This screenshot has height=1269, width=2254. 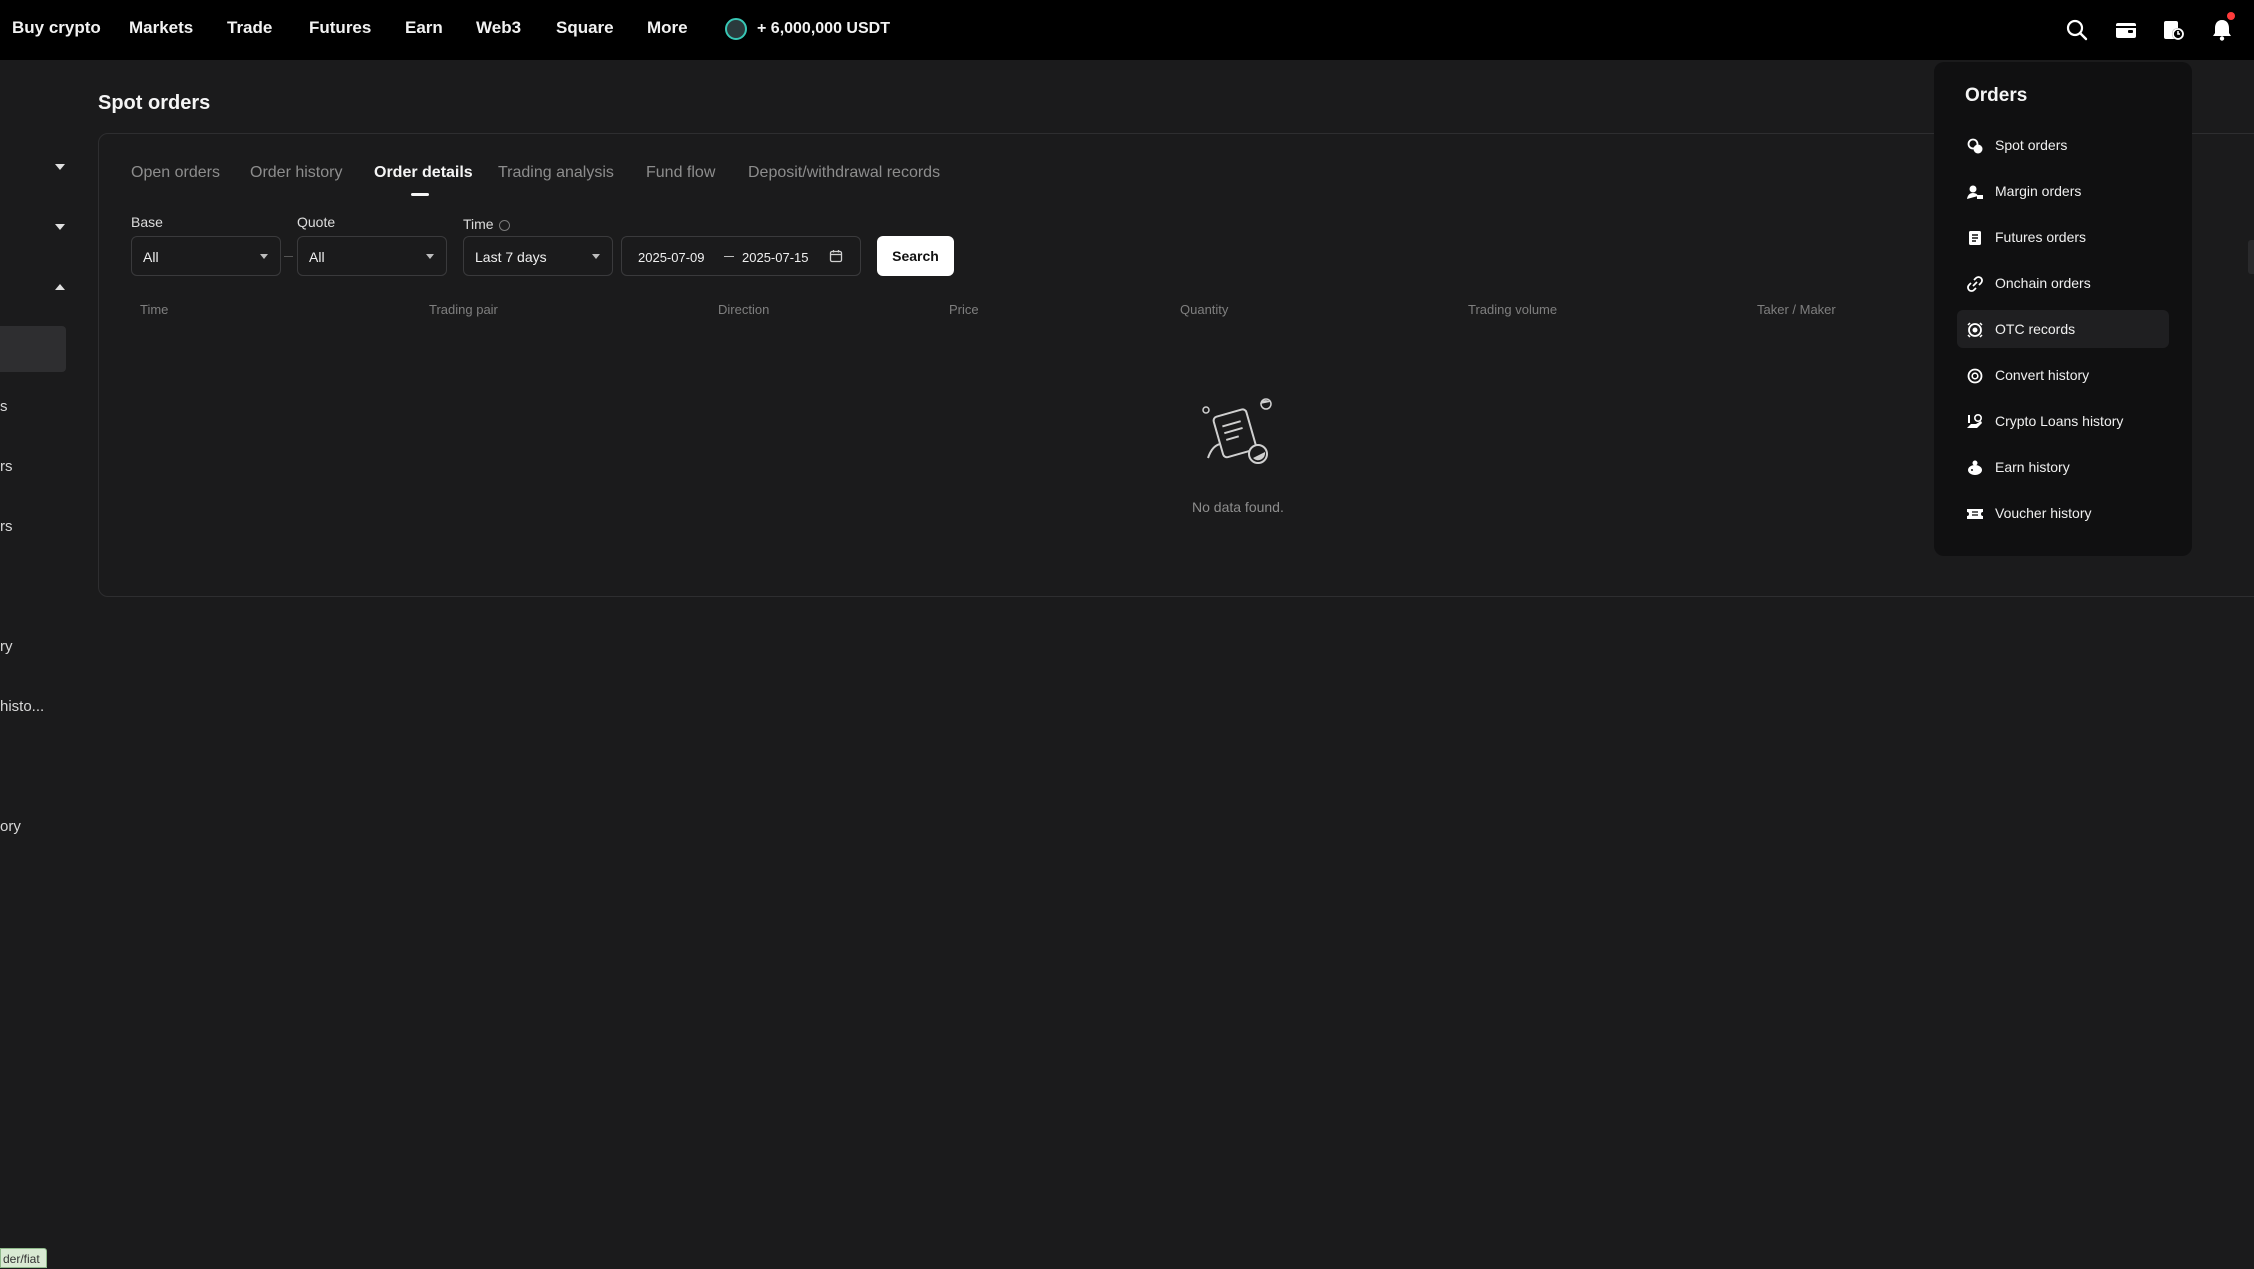 I want to click on menu-item-earn-history: Earn history, so click(x=2063, y=467).